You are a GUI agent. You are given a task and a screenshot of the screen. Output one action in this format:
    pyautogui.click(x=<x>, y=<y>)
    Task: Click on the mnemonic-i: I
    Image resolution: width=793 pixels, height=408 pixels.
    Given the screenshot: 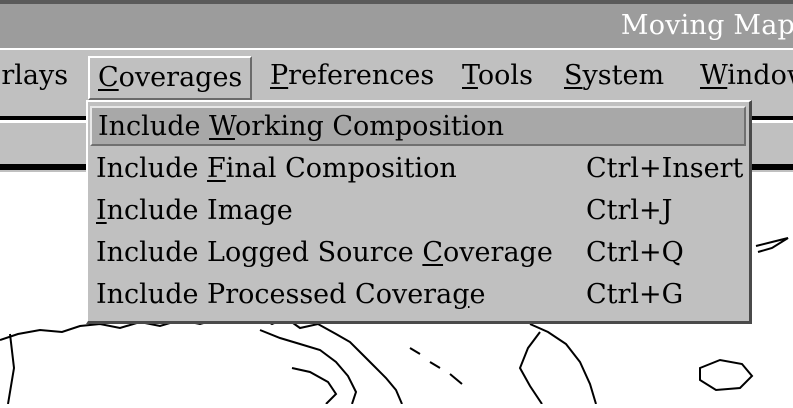 What is the action you would take?
    pyautogui.click(x=101, y=210)
    